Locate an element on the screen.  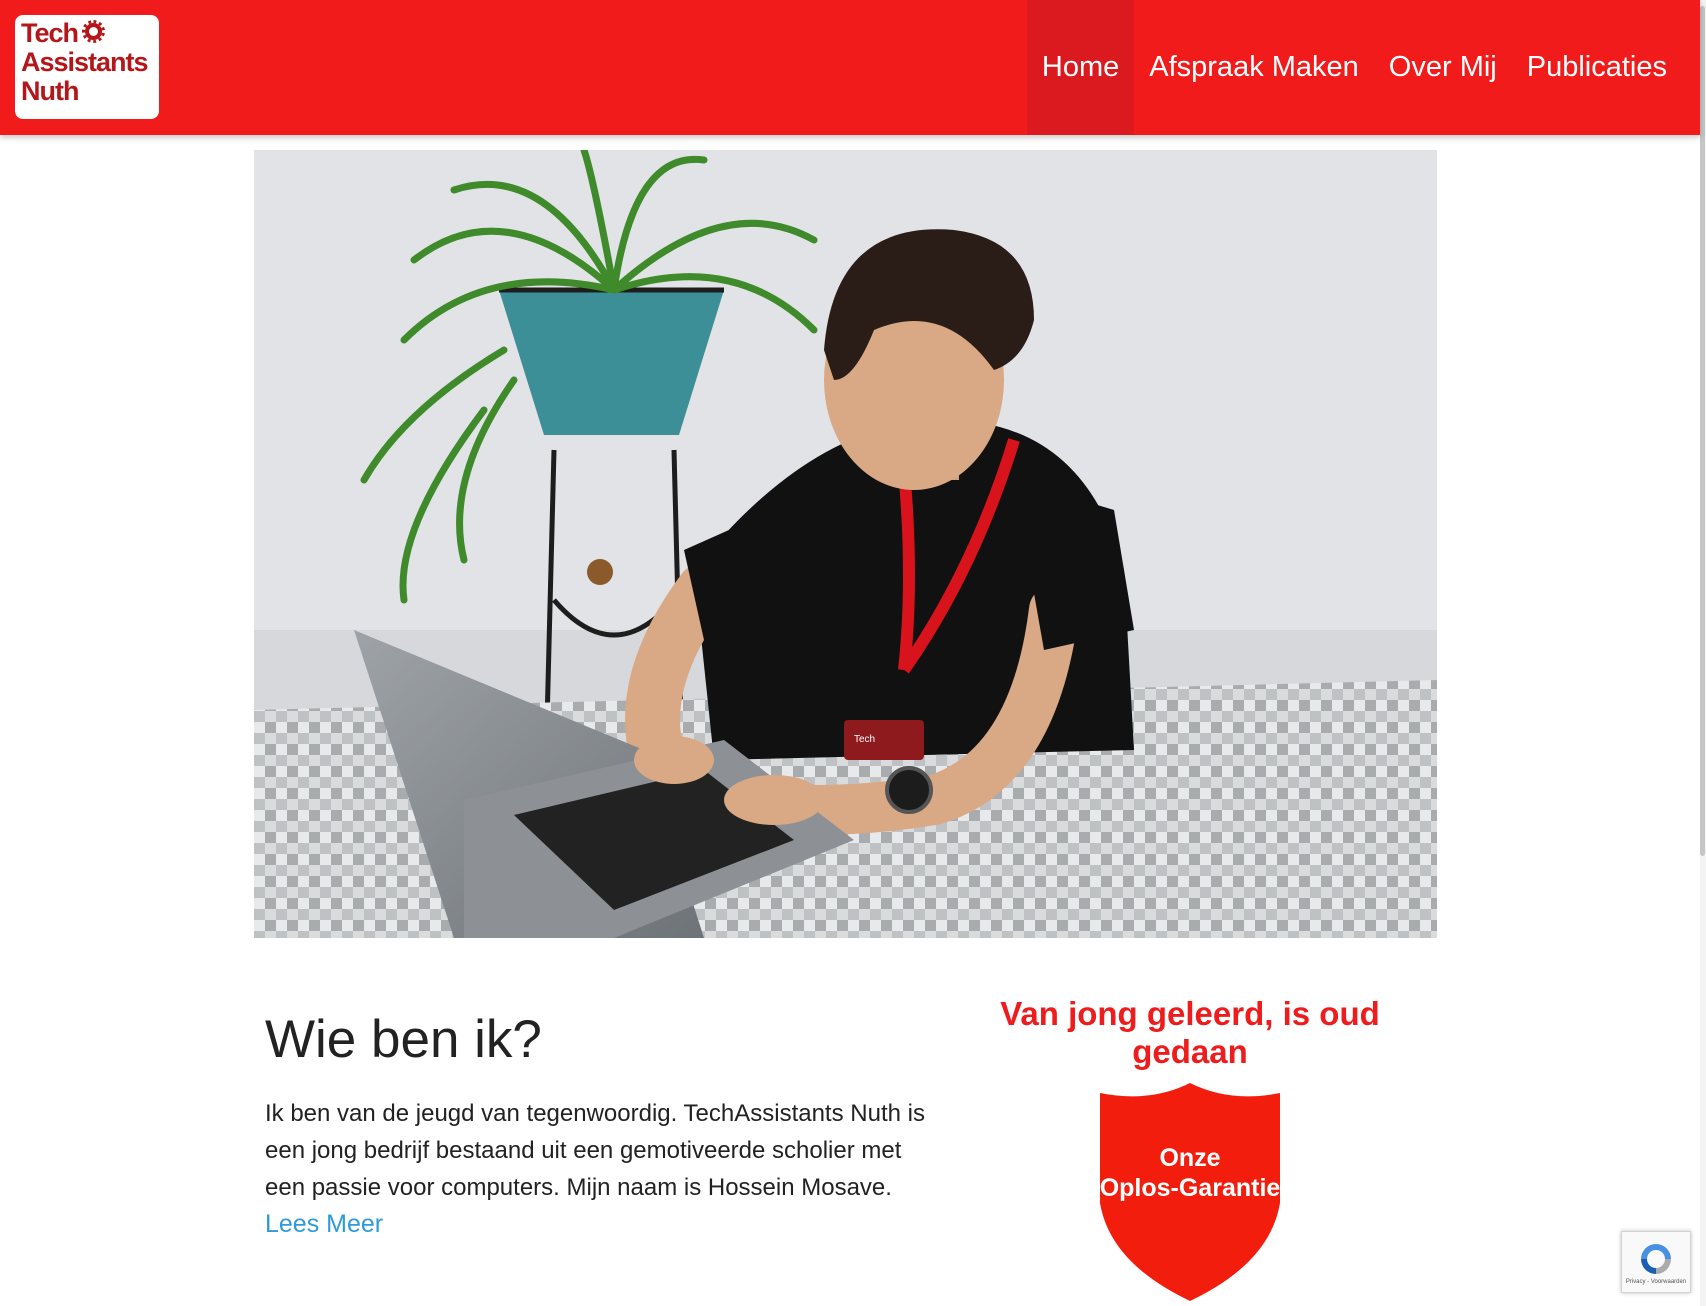
badge-card-text: Tech is located at coordinates (864, 739).